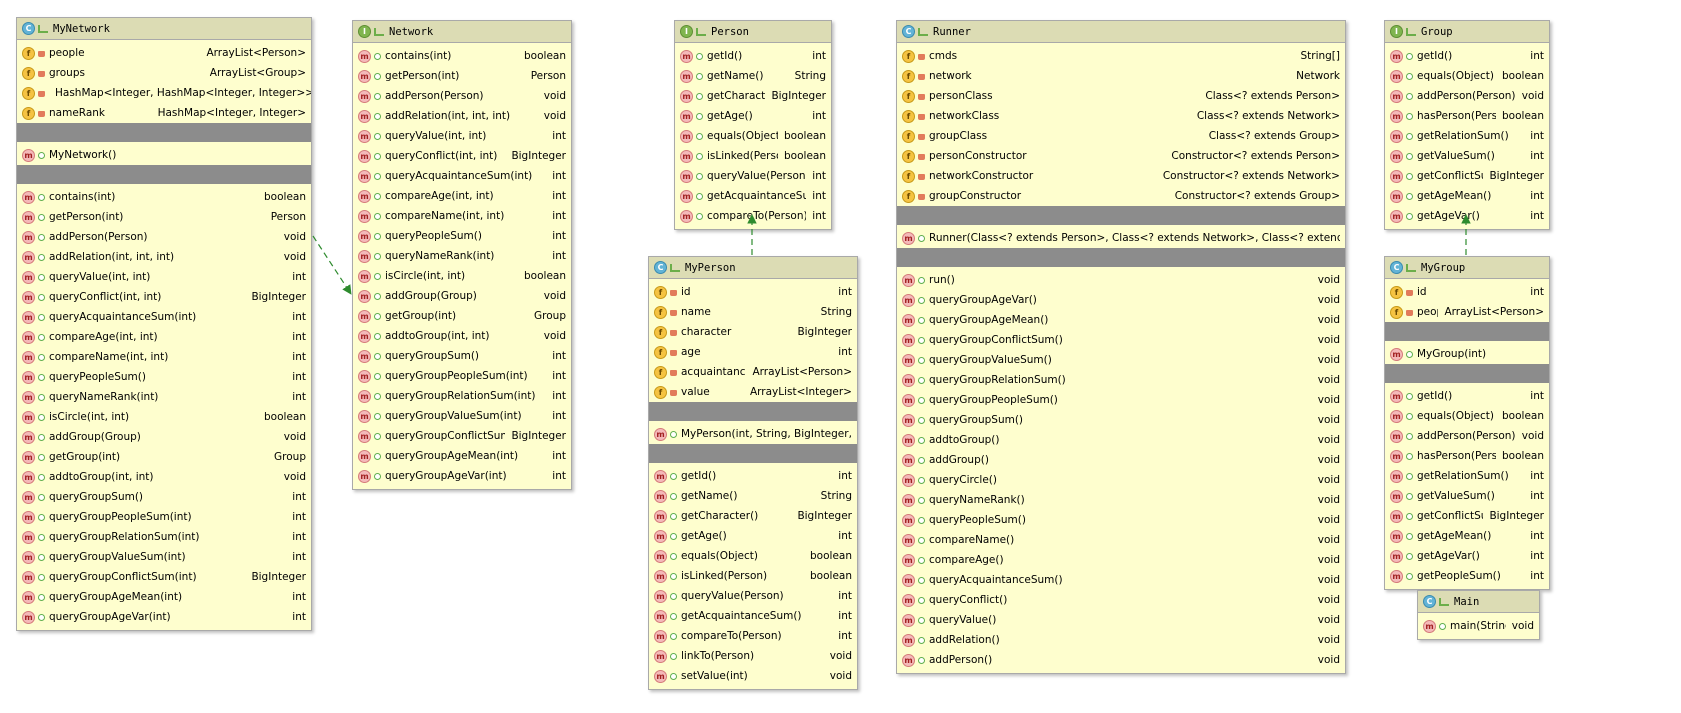 This screenshot has width=1681, height=713. Describe the element at coordinates (1121, 560) in the screenshot. I see `method-row: m compareAge() void` at that location.